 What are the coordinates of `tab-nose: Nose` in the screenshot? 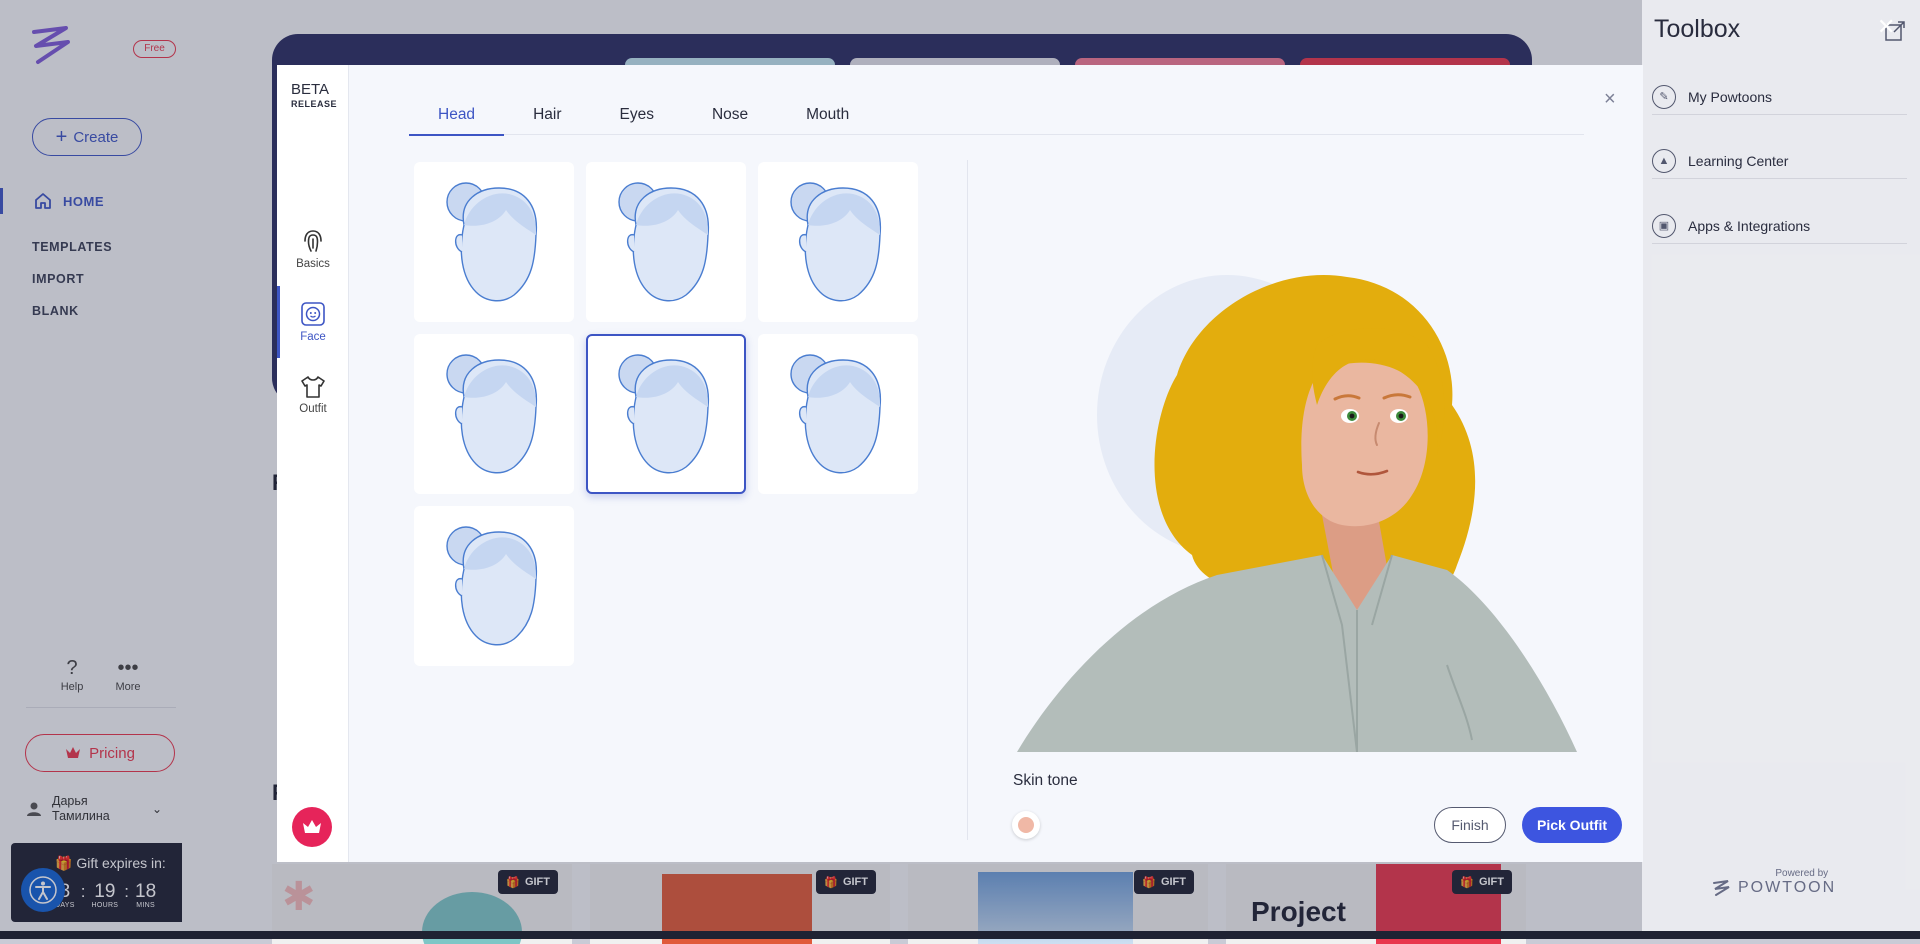 It's located at (730, 115).